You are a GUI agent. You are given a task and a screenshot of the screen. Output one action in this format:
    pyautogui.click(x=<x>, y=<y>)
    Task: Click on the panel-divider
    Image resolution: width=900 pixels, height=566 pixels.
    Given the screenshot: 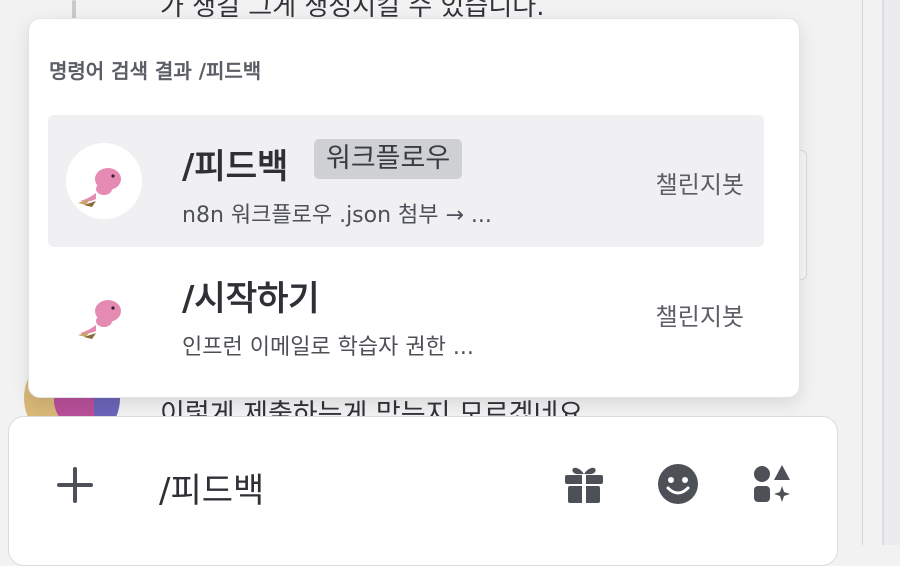 What is the action you would take?
    pyautogui.click(x=862, y=272)
    